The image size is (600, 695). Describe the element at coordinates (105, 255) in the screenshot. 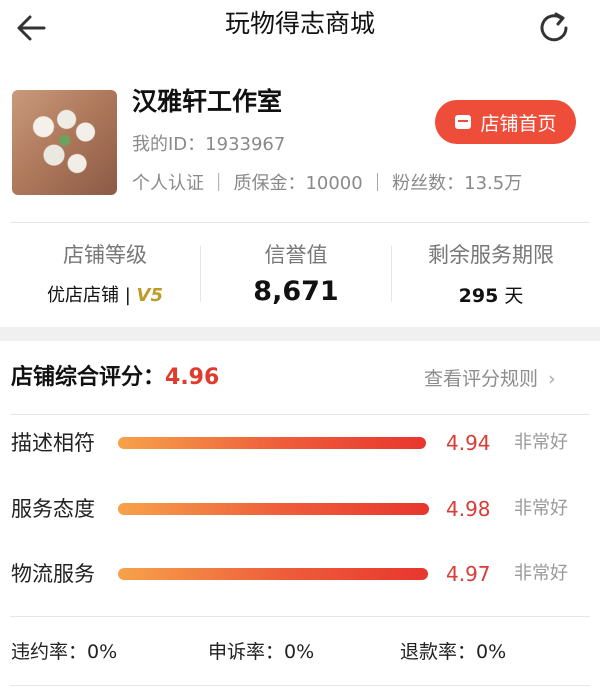

I see `shop-level-label: 店铺等级` at that location.